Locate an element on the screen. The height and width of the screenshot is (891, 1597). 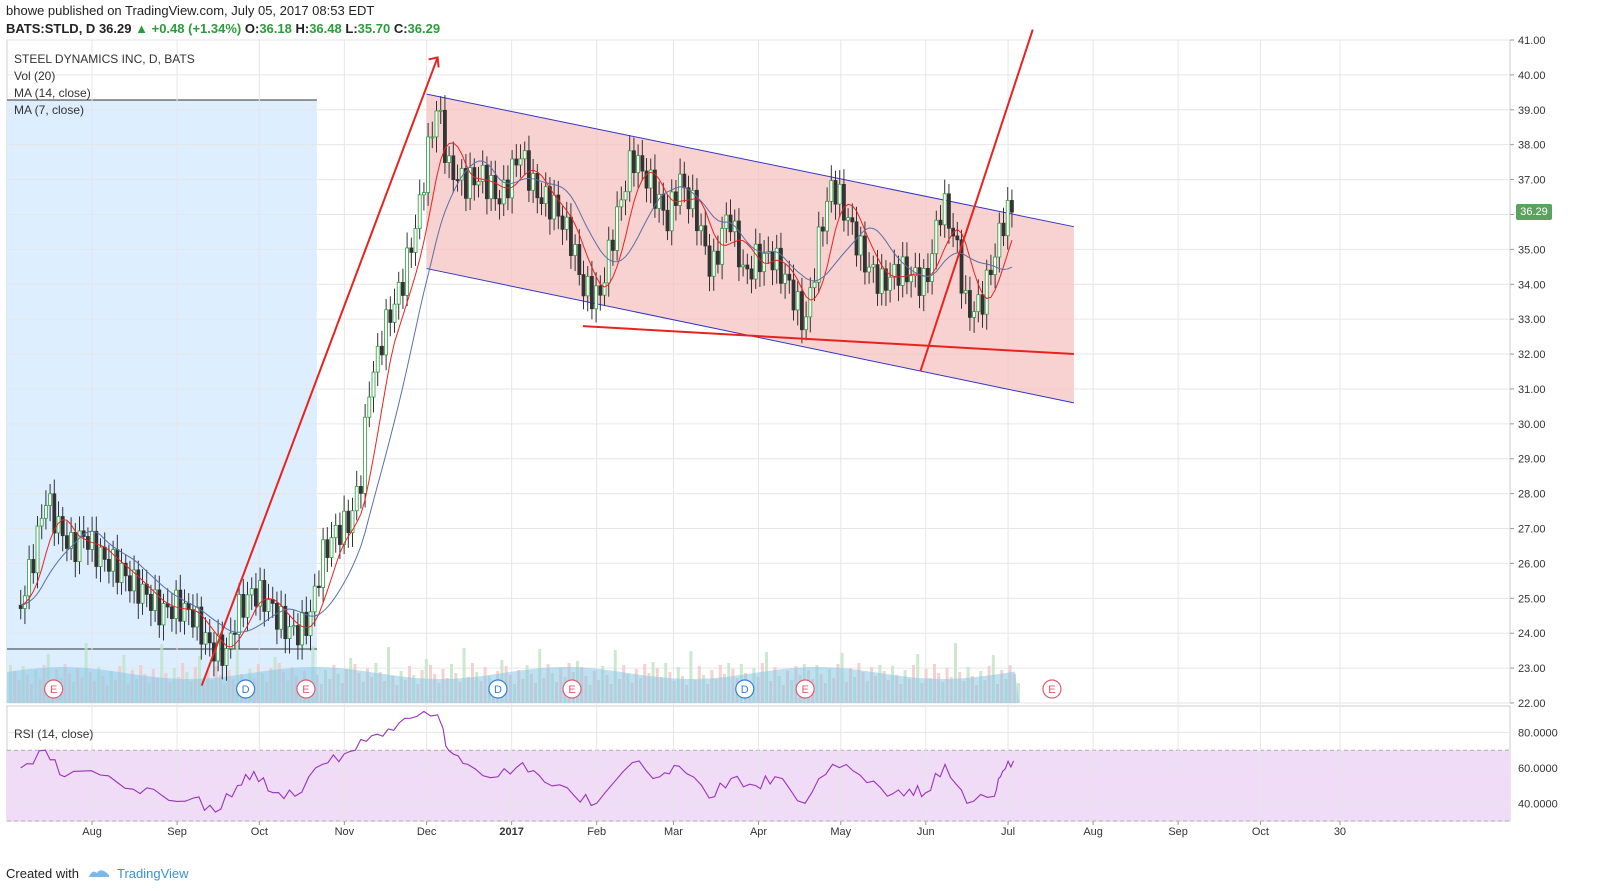
price-tick-label: 37.00 is located at coordinates (1532, 181).